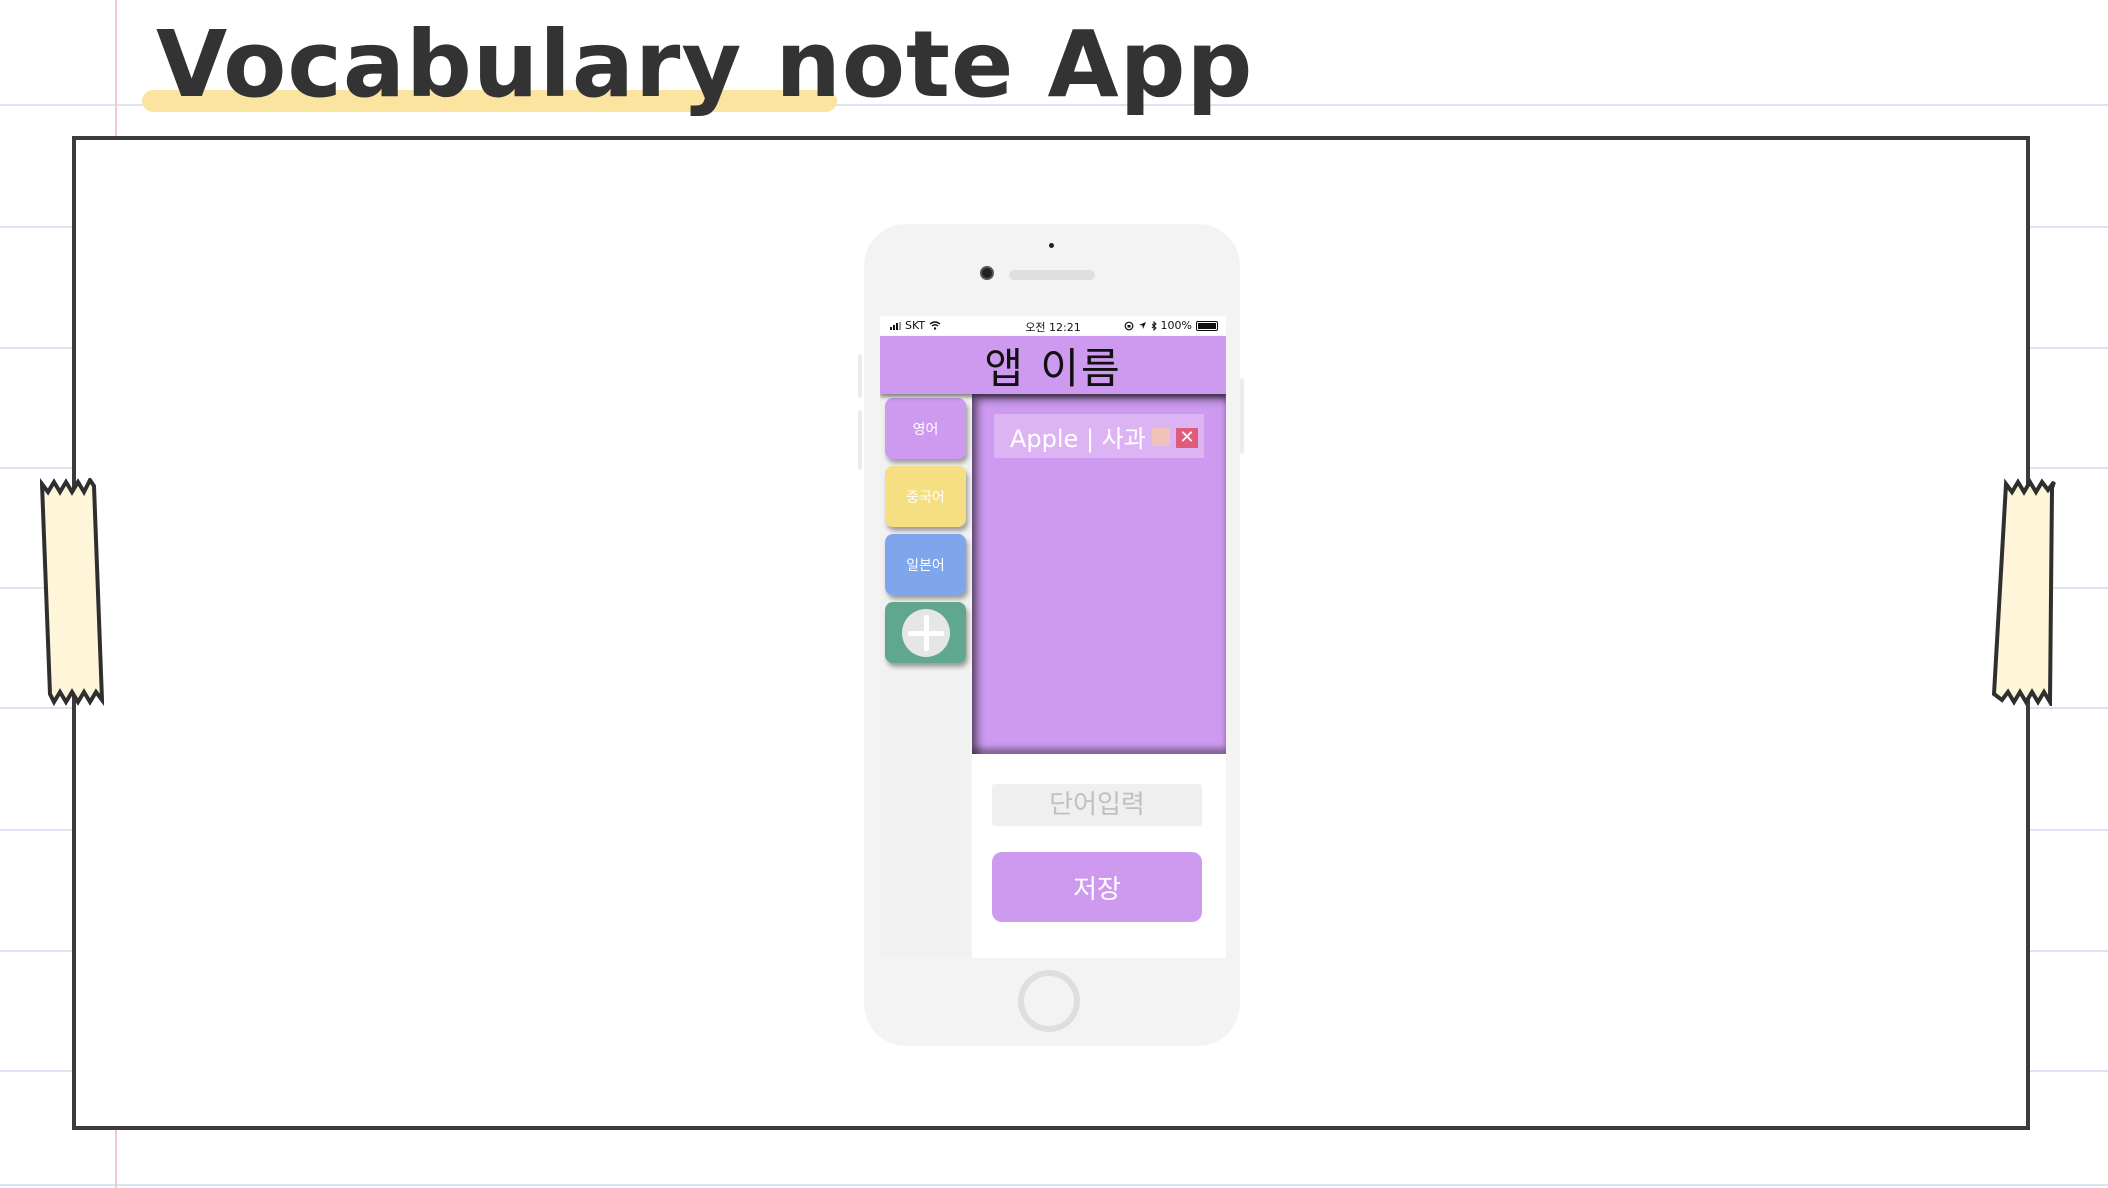 Image resolution: width=2108 pixels, height=1188 pixels. Describe the element at coordinates (1099, 574) in the screenshot. I see `word-list-panel: Apple | 사과 ✕` at that location.